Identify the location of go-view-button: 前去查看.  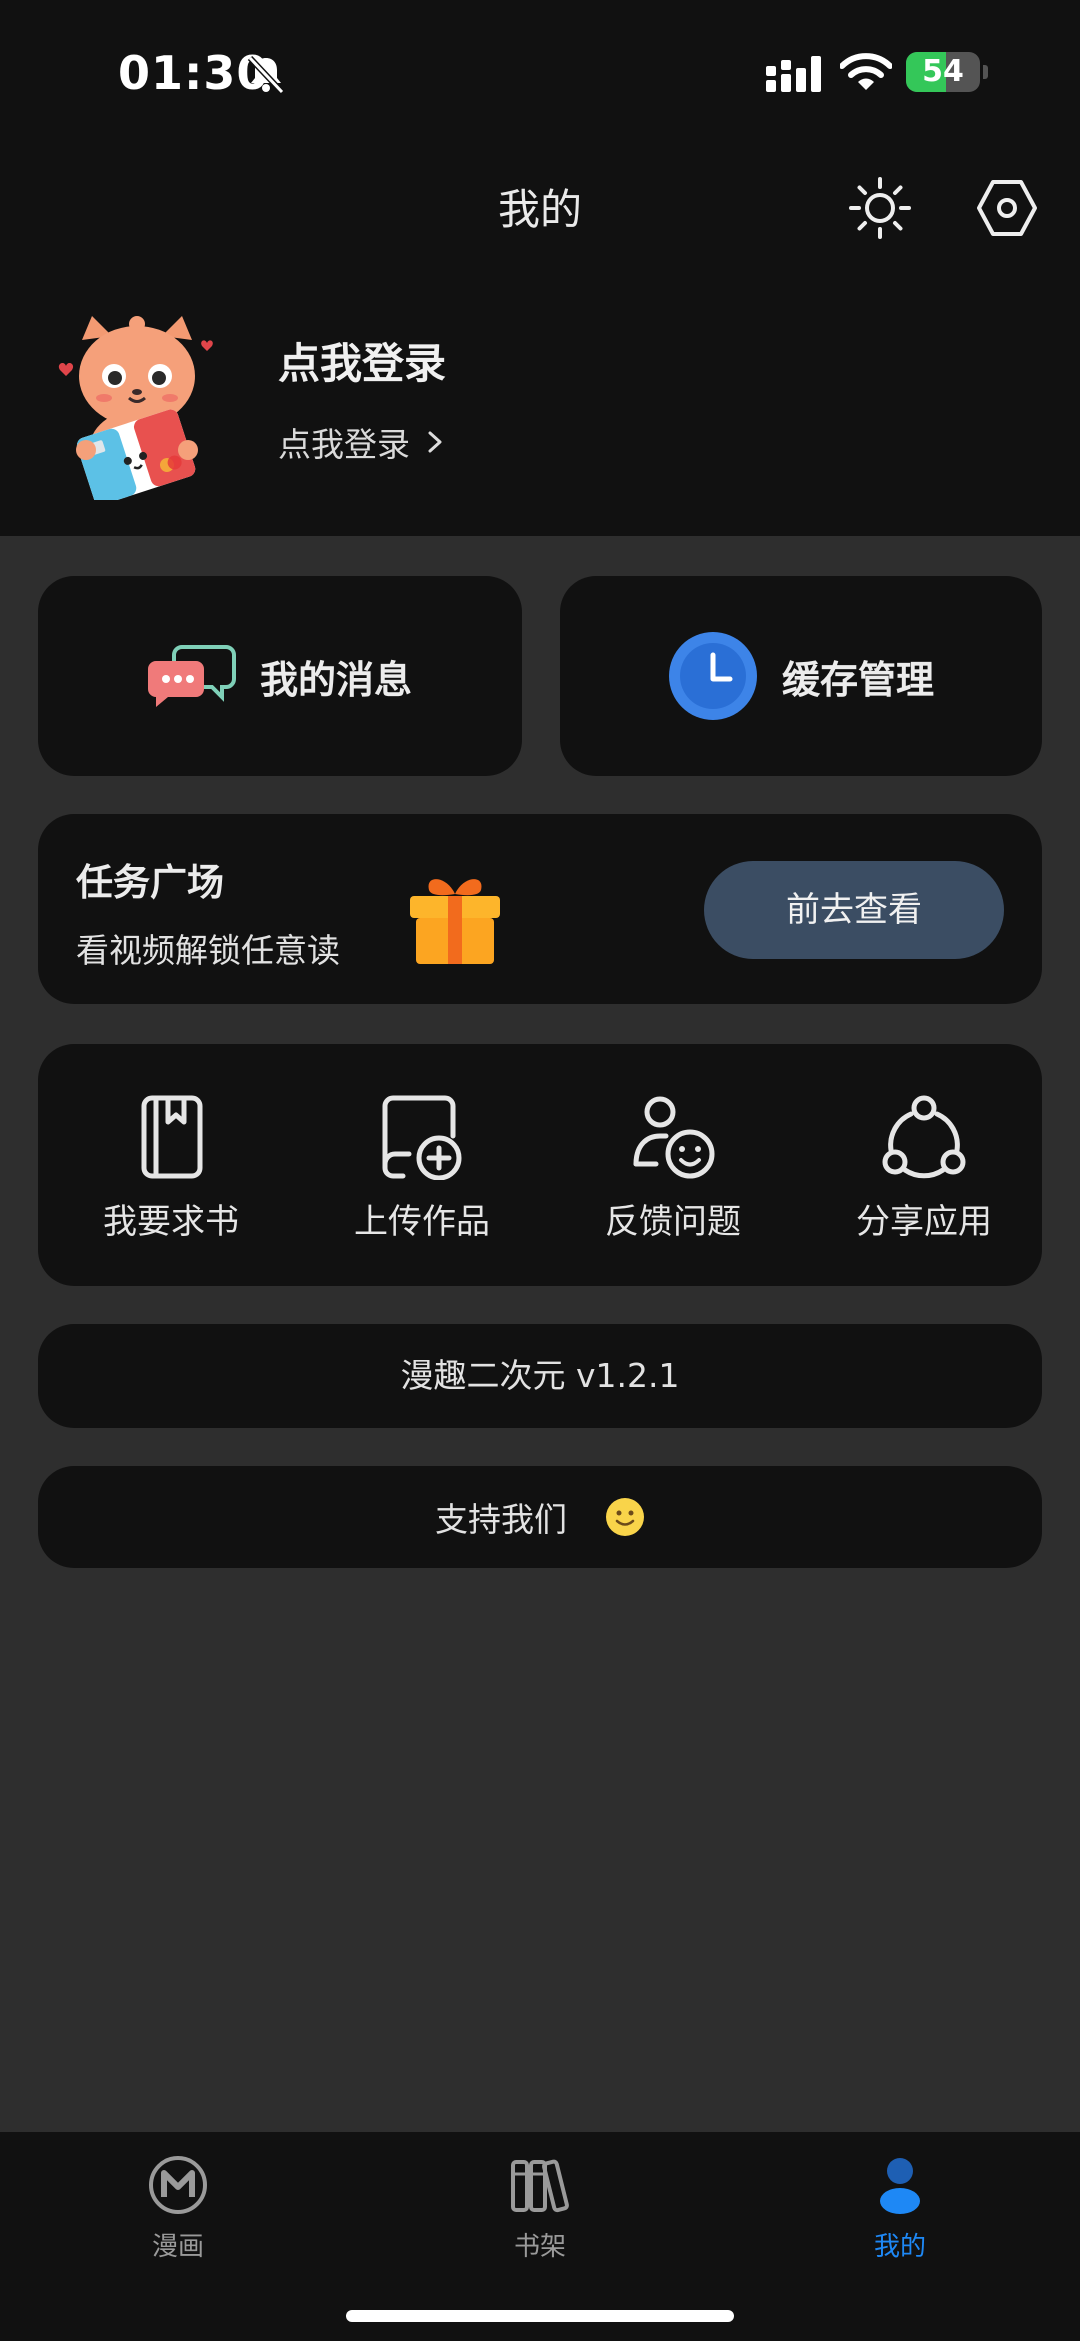
(854, 910).